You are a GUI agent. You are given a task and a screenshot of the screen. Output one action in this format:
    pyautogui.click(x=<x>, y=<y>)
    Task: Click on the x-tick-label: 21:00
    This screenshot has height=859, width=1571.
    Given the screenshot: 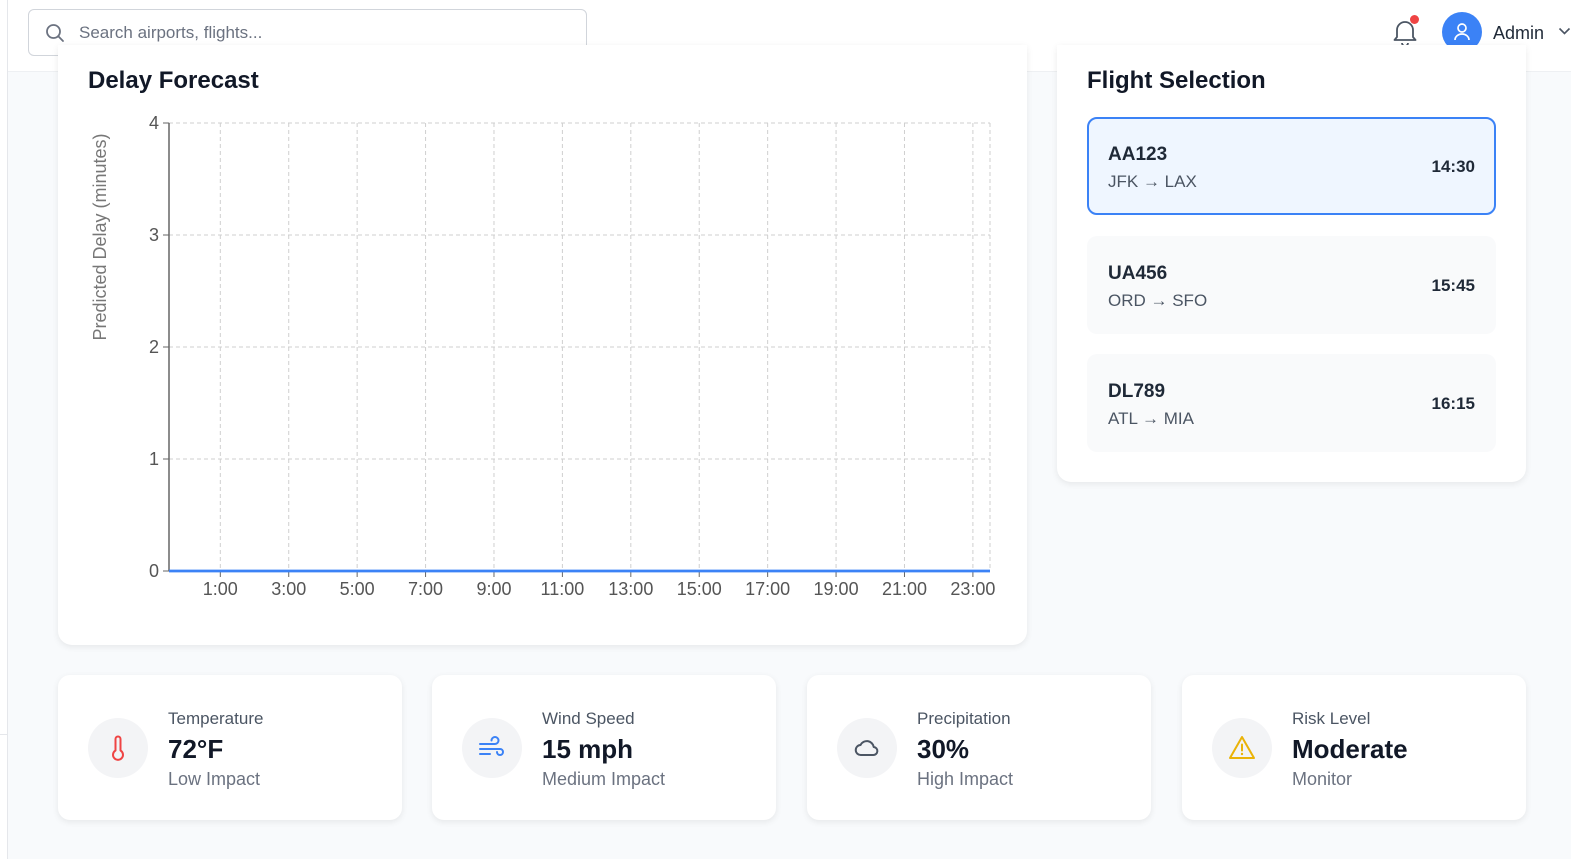 What is the action you would take?
    pyautogui.click(x=904, y=589)
    